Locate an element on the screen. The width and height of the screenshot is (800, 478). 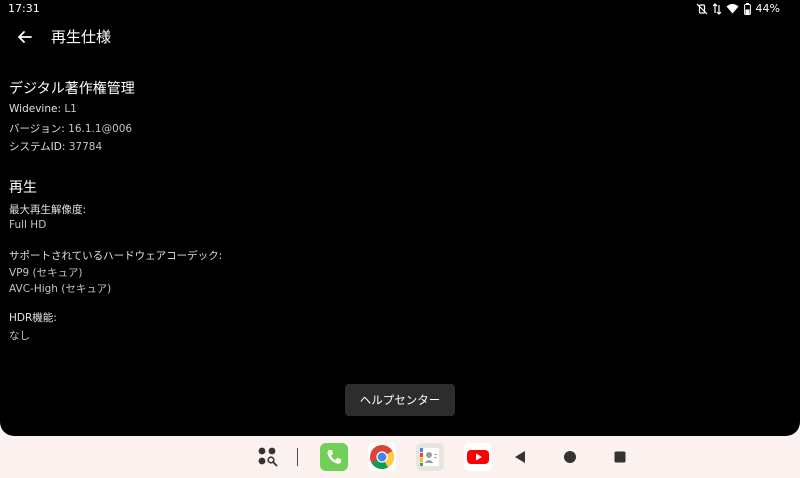
system-id-row: システムID: 37784 is located at coordinates (55, 146).